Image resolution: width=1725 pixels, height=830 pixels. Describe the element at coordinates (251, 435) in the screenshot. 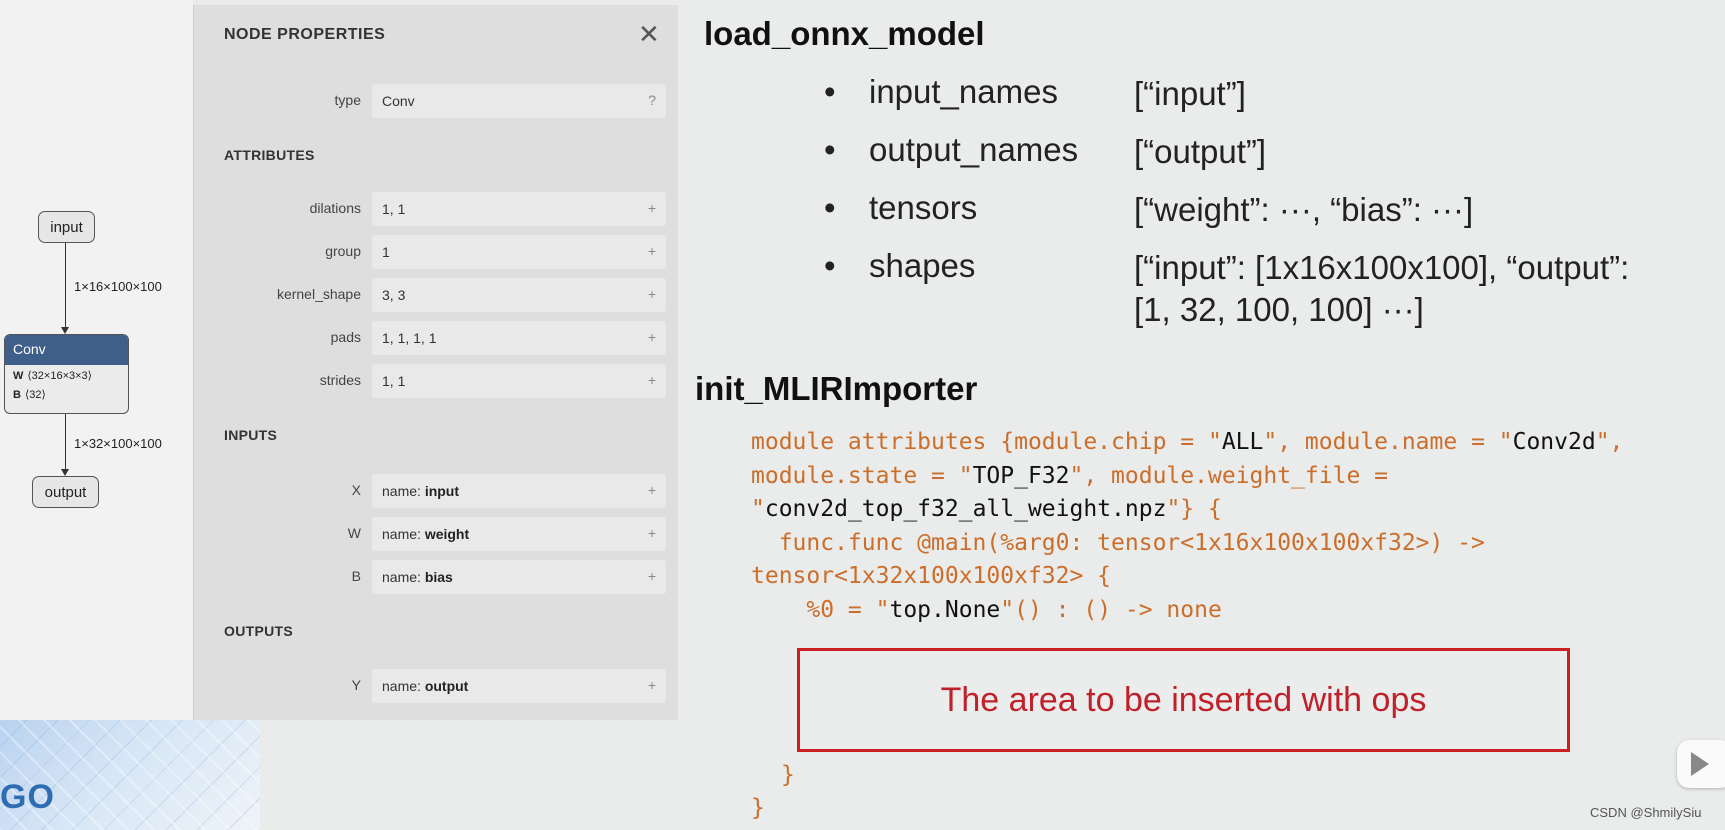

I see `inputs-header: INPUTS` at that location.